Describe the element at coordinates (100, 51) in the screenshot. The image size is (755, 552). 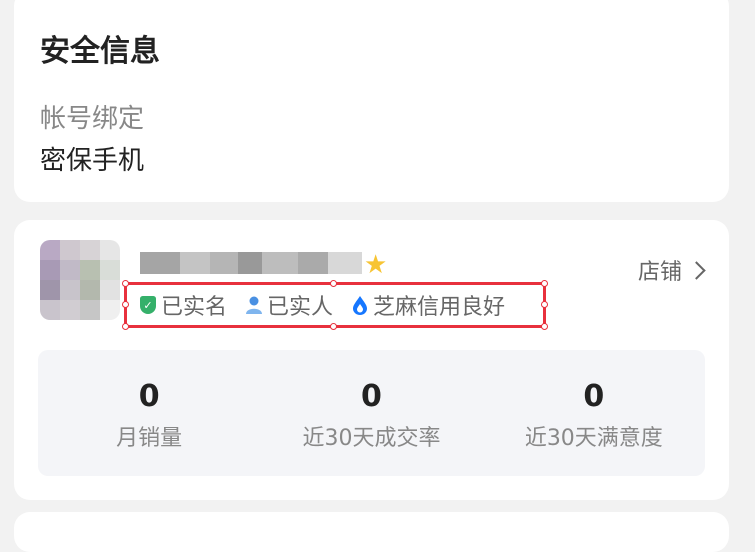
I see `security-info-title: 安全信息` at that location.